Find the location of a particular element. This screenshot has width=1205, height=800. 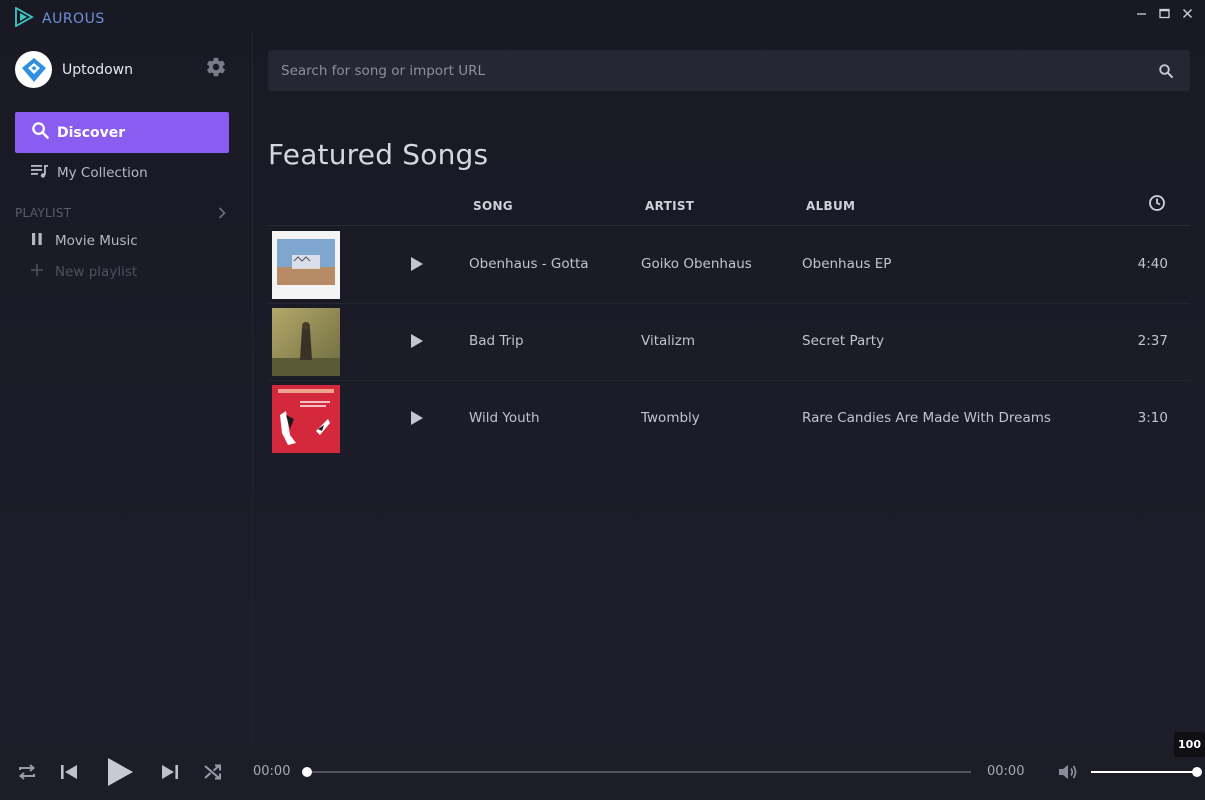

avatar is located at coordinates (33, 69).